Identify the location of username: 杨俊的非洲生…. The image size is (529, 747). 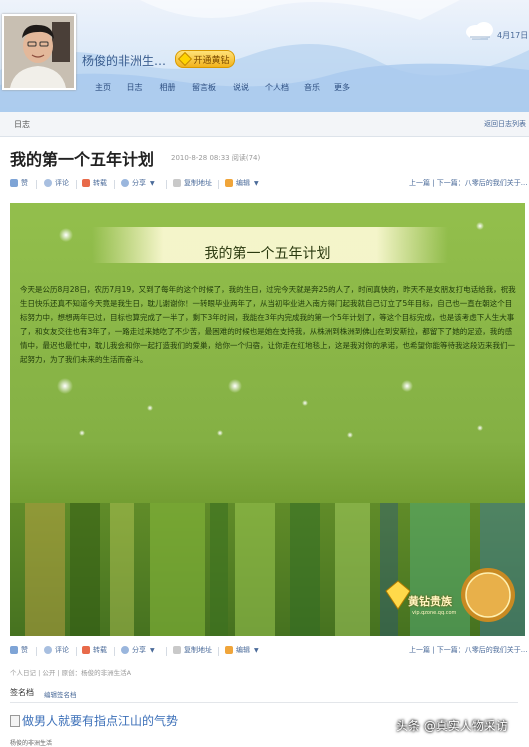
(124, 60).